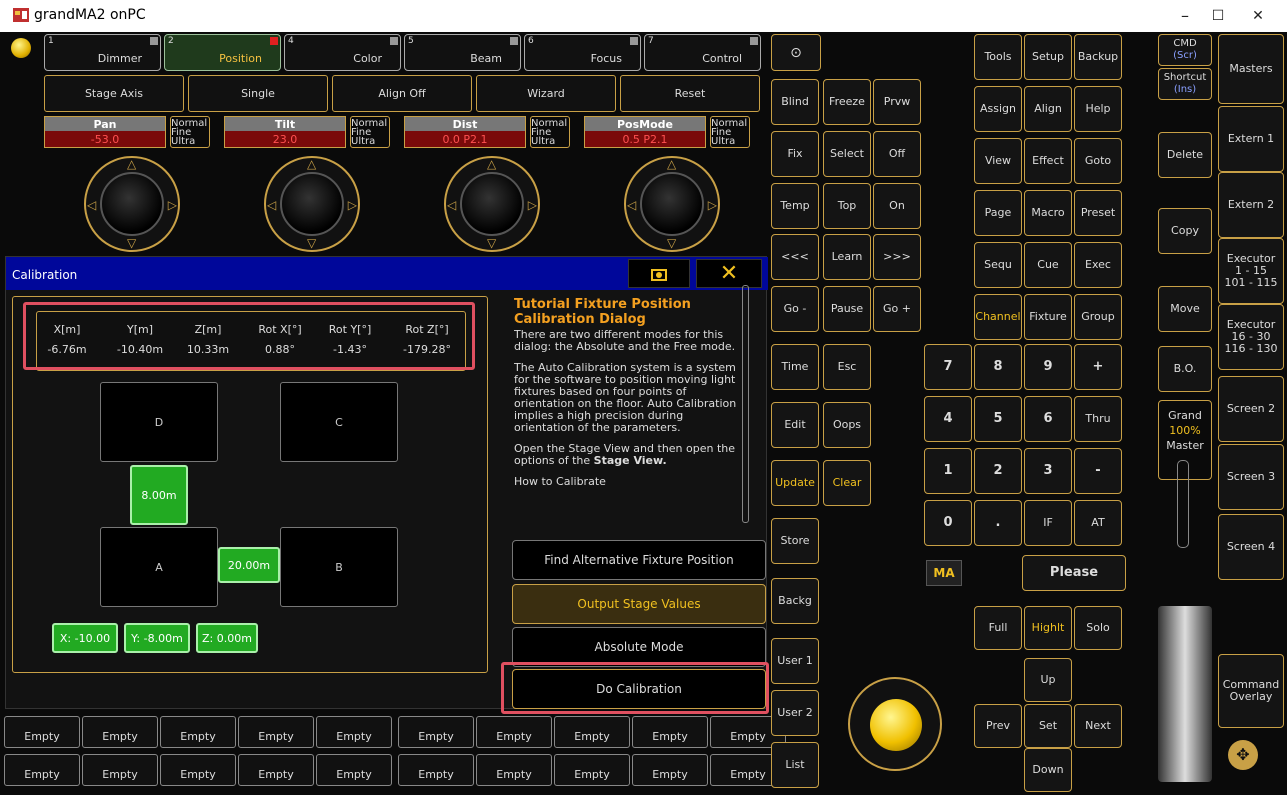  Describe the element at coordinates (1048, 265) in the screenshot. I see `key-cue: Cue` at that location.